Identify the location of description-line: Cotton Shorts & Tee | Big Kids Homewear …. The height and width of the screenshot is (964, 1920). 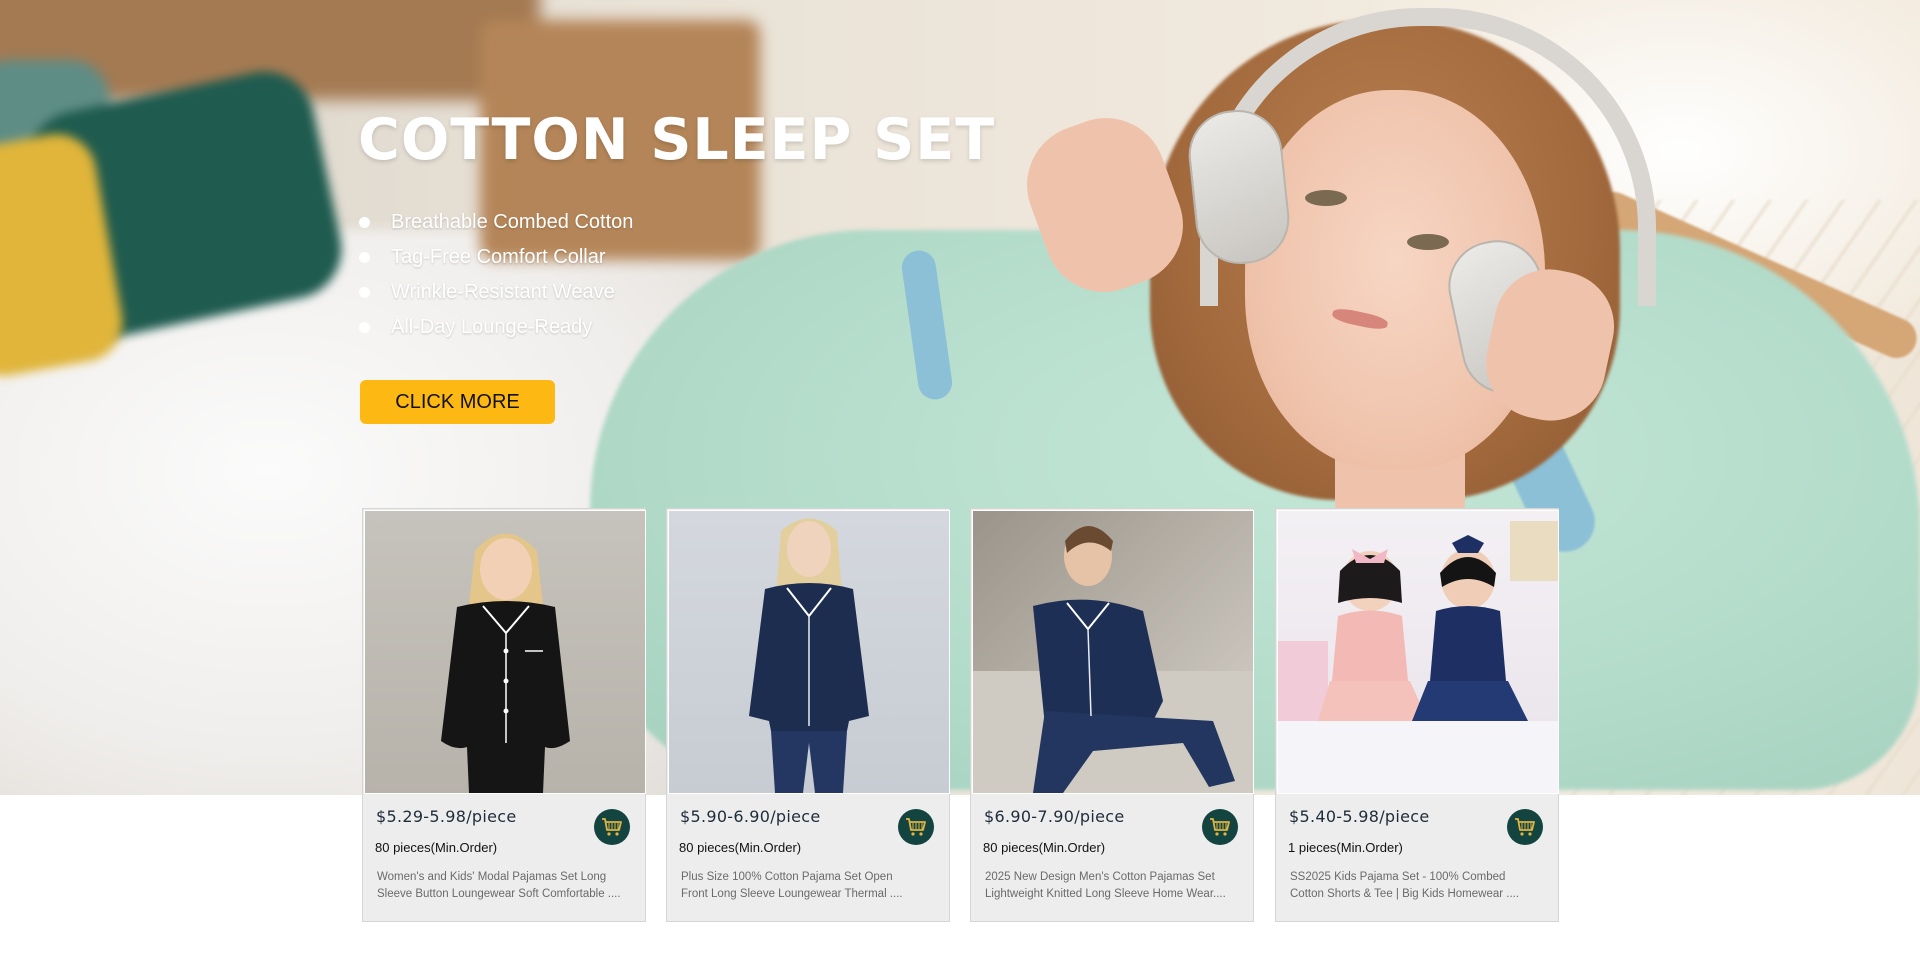
(1405, 894).